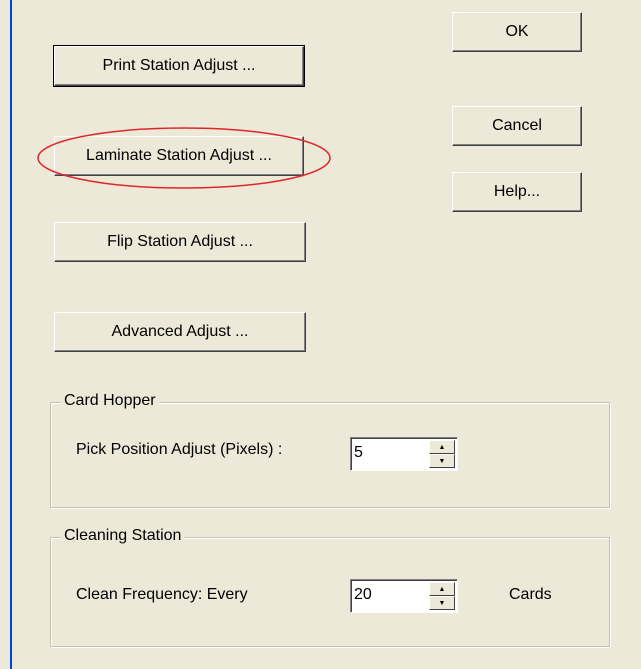 This screenshot has width=641, height=669. Describe the element at coordinates (110, 401) in the screenshot. I see `card-hopper-title: Card Hopper` at that location.